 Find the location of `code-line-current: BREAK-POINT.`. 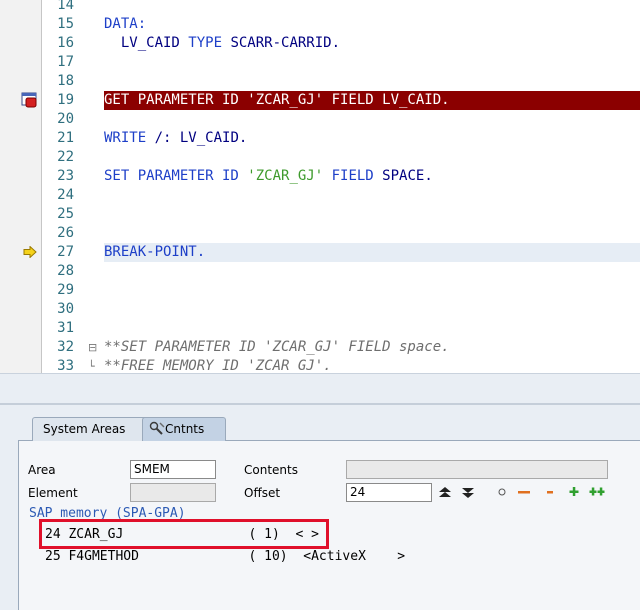

code-line-current: BREAK-POINT. is located at coordinates (372, 252).